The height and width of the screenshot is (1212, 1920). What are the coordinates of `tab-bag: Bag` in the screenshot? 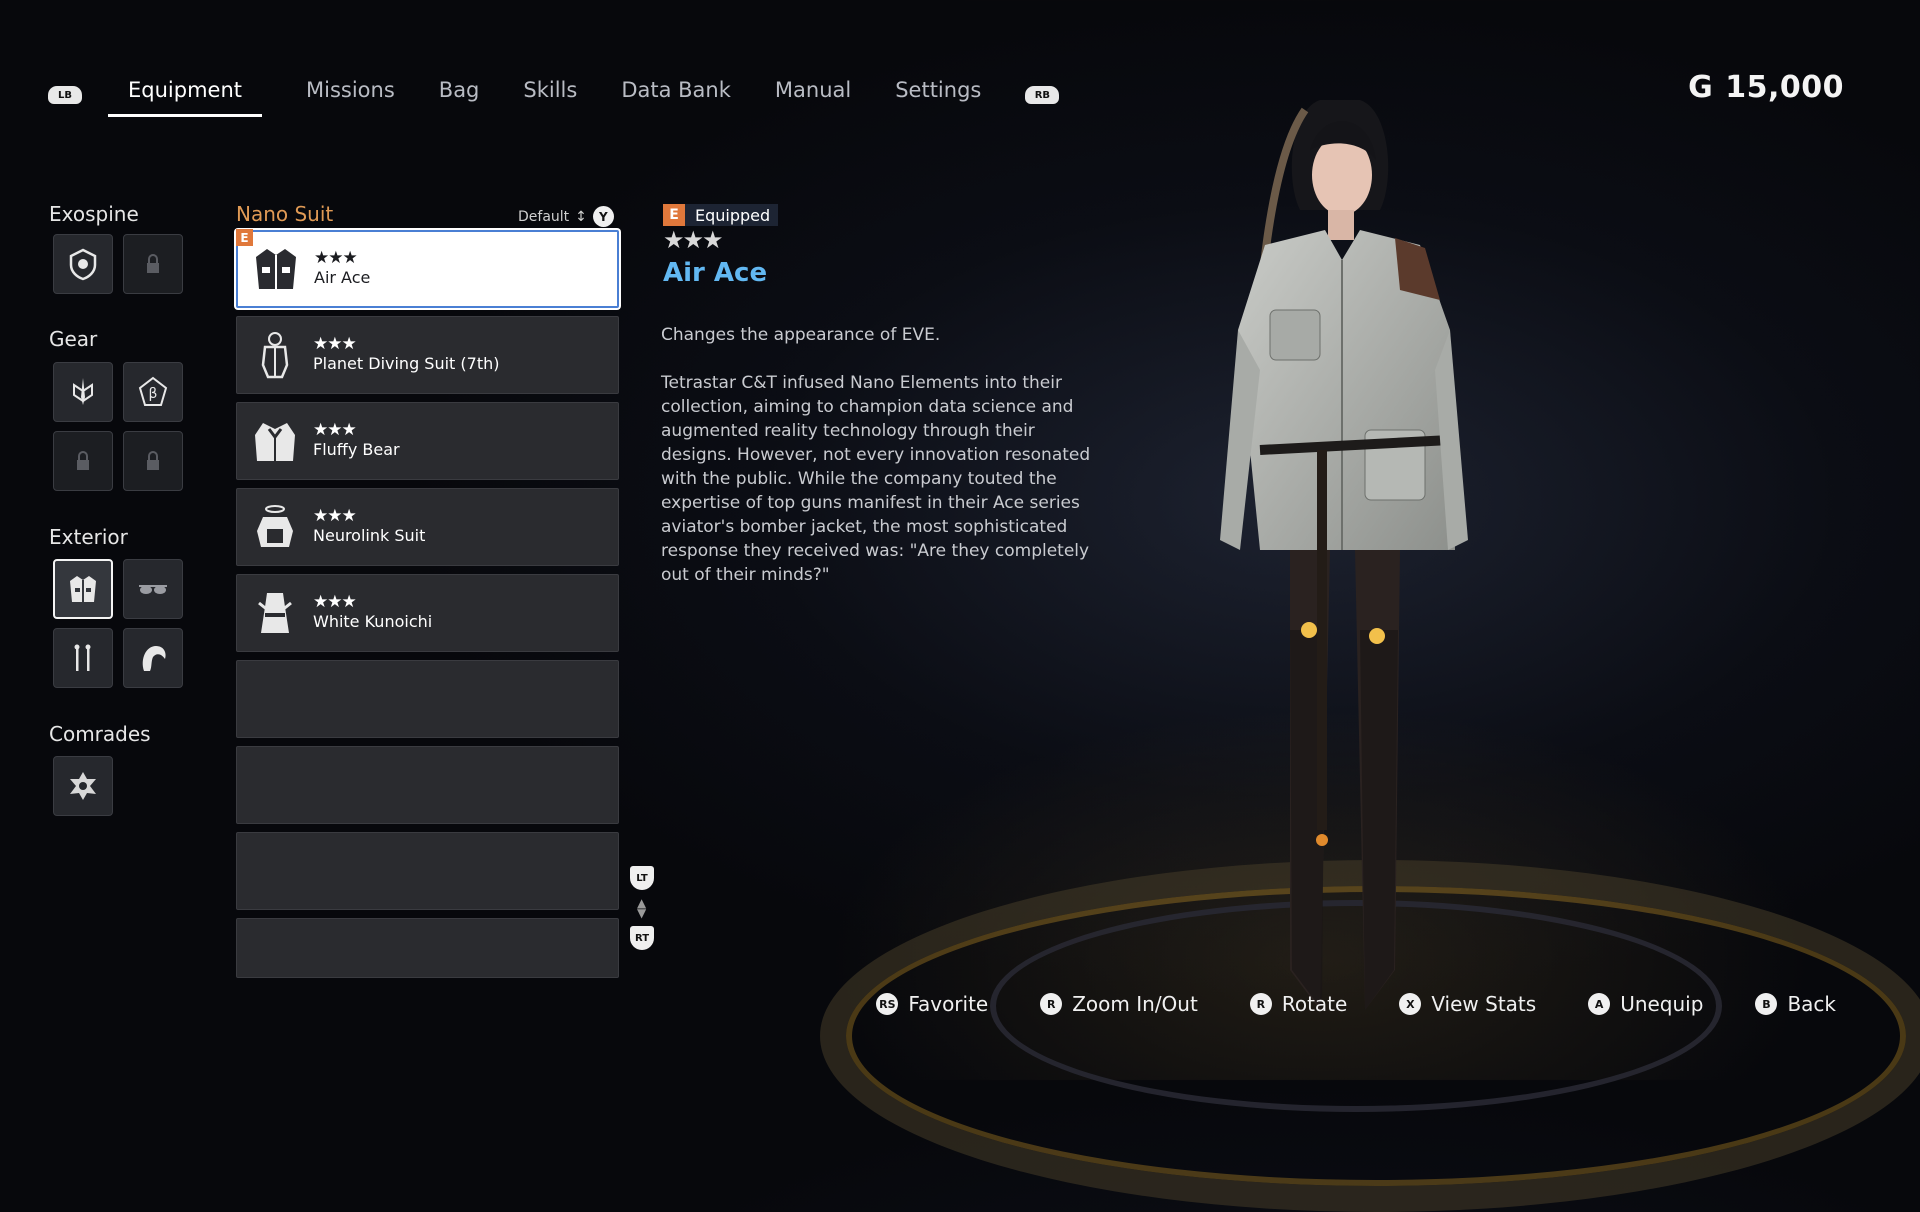 It's located at (459, 95).